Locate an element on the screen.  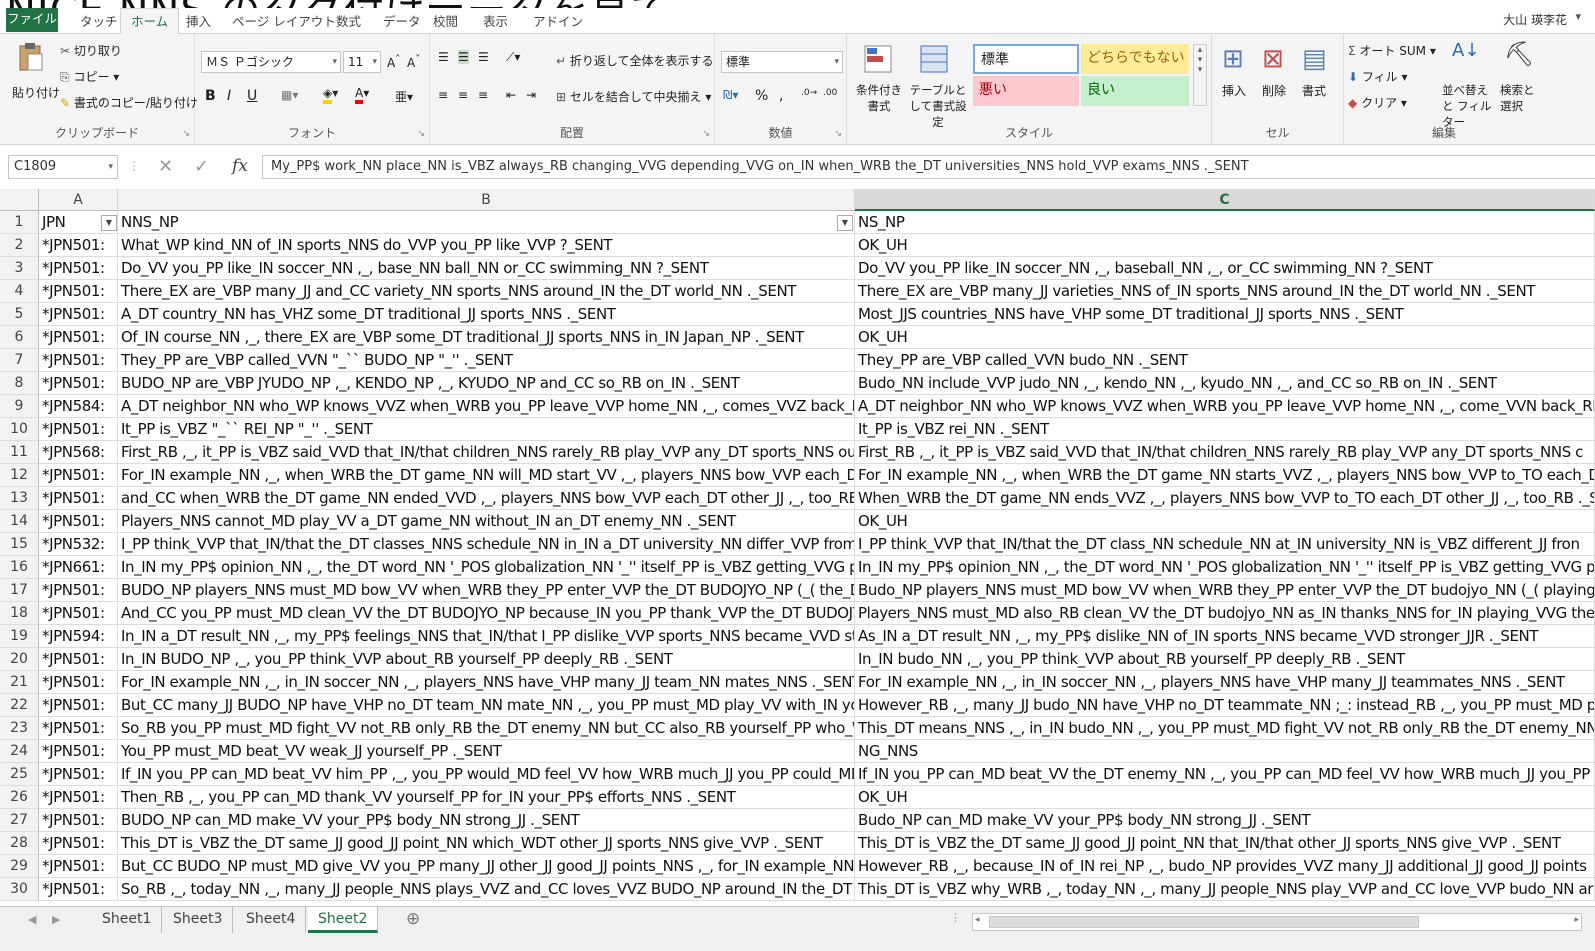
conditional-format-icon is located at coordinates (878, 60).